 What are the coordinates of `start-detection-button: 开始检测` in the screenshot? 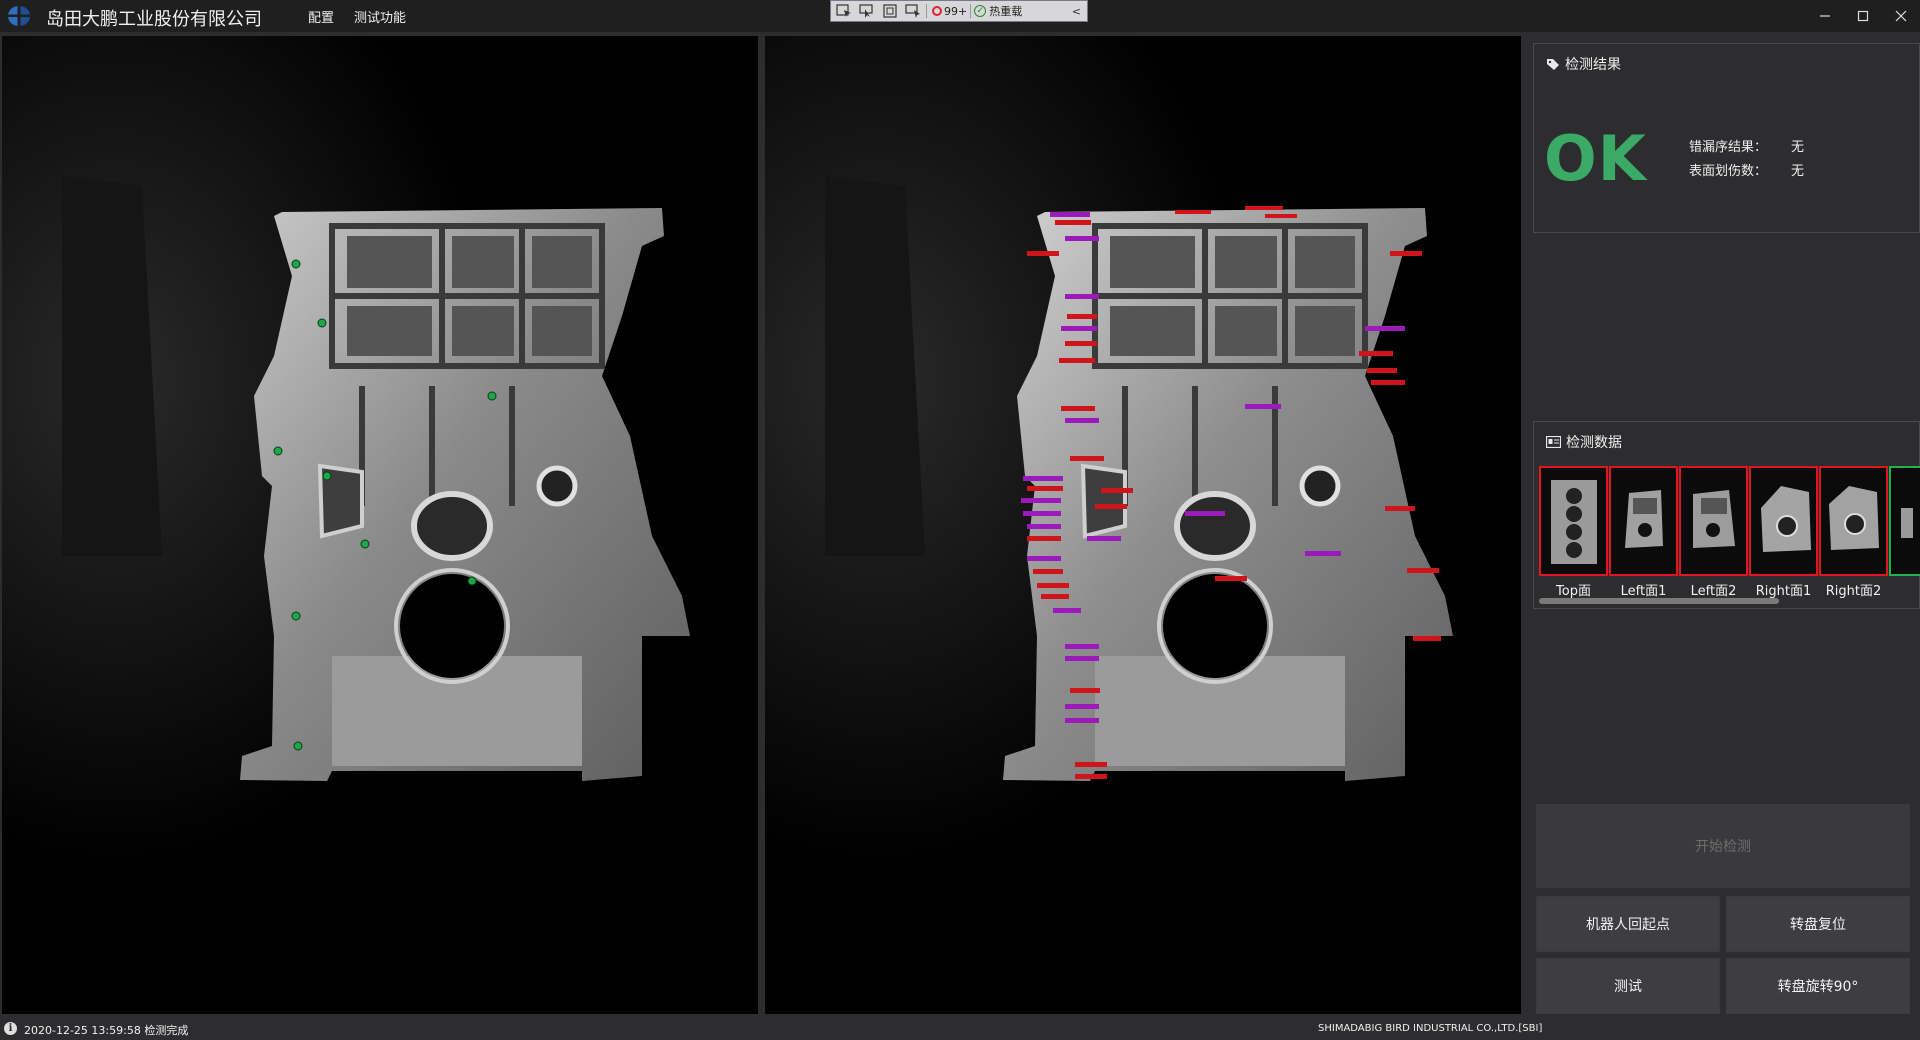 It's located at (1723, 846).